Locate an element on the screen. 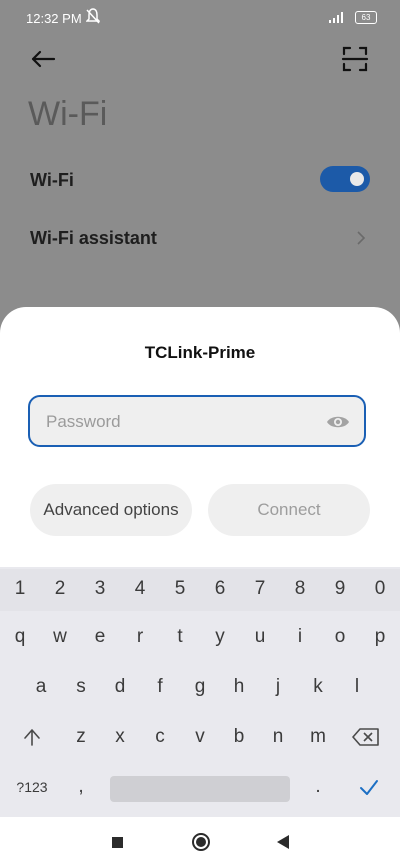  key-u: u is located at coordinates (260, 637).